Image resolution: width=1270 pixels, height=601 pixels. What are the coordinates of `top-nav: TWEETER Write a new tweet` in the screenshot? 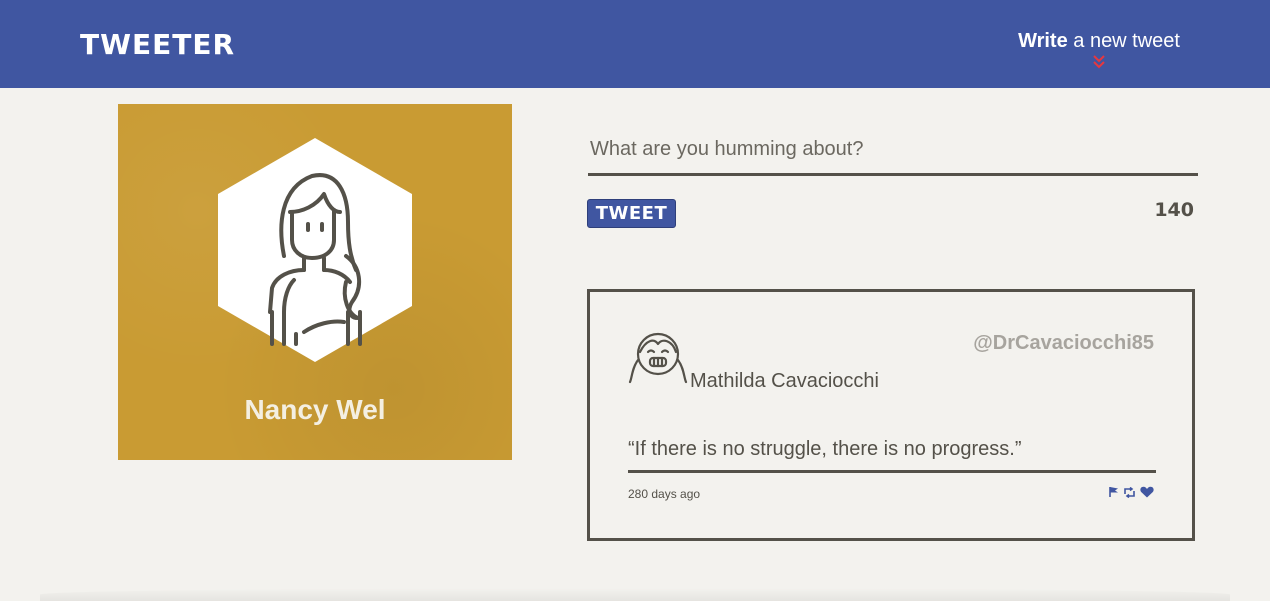 It's located at (635, 44).